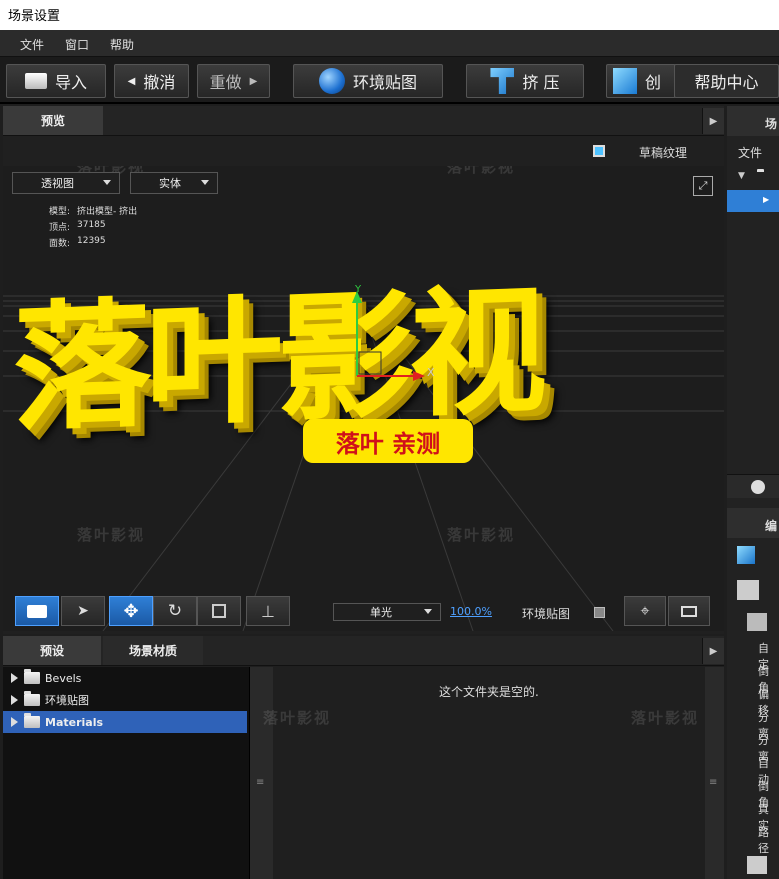 This screenshot has height=879, width=779. I want to click on splitter-handle: ≡, so click(261, 773).